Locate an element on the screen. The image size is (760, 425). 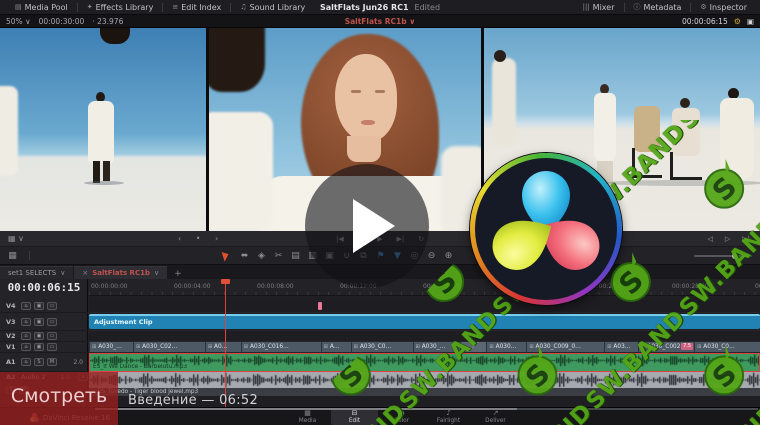
timeline-lane-v2 is located at coordinates (424, 336).